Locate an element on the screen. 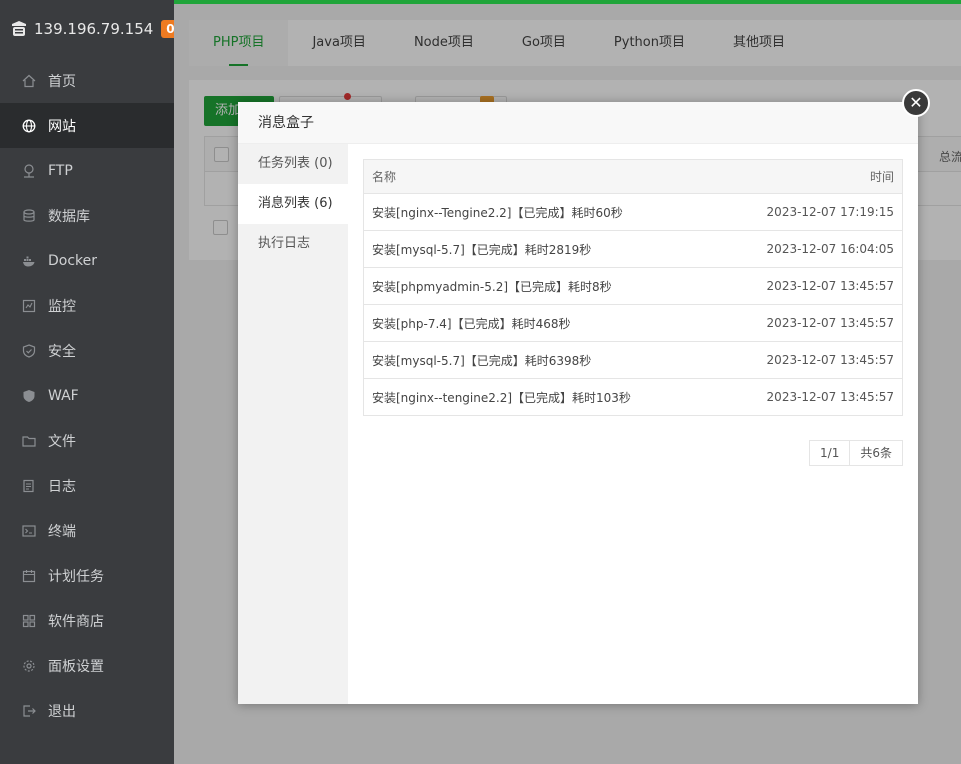 The image size is (961, 764). message-name: 安装[php-7.4]【已完成】耗时468秒 is located at coordinates (542, 323).